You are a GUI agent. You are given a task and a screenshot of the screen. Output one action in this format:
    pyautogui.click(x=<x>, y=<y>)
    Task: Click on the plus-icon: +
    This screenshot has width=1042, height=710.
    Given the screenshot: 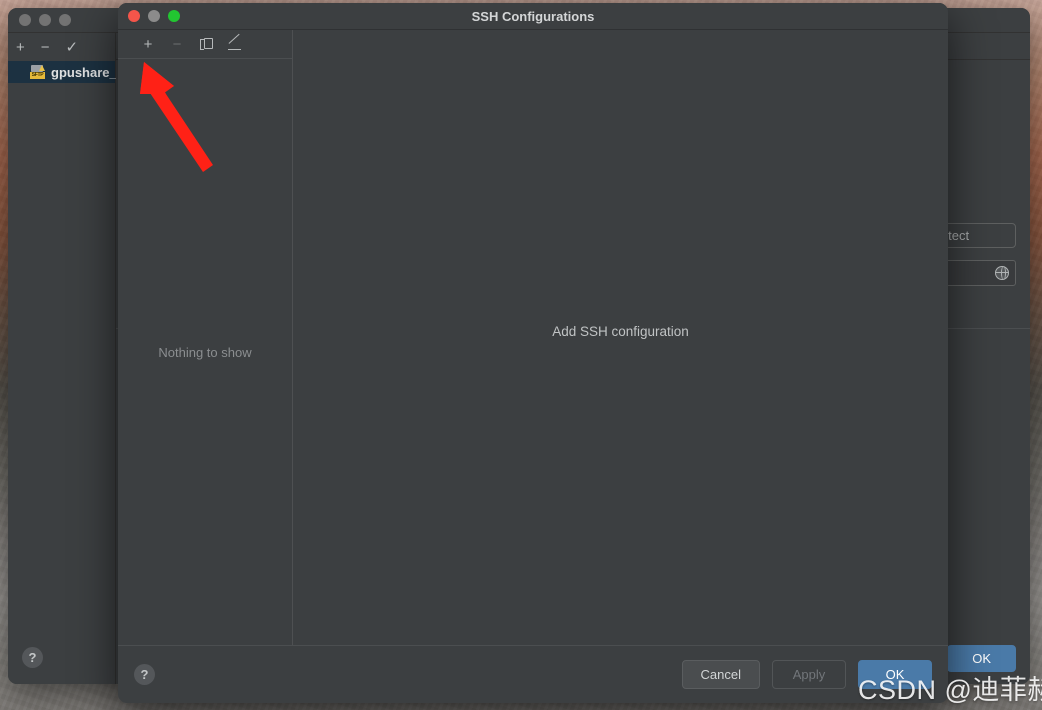 What is the action you would take?
    pyautogui.click(x=20, y=47)
    